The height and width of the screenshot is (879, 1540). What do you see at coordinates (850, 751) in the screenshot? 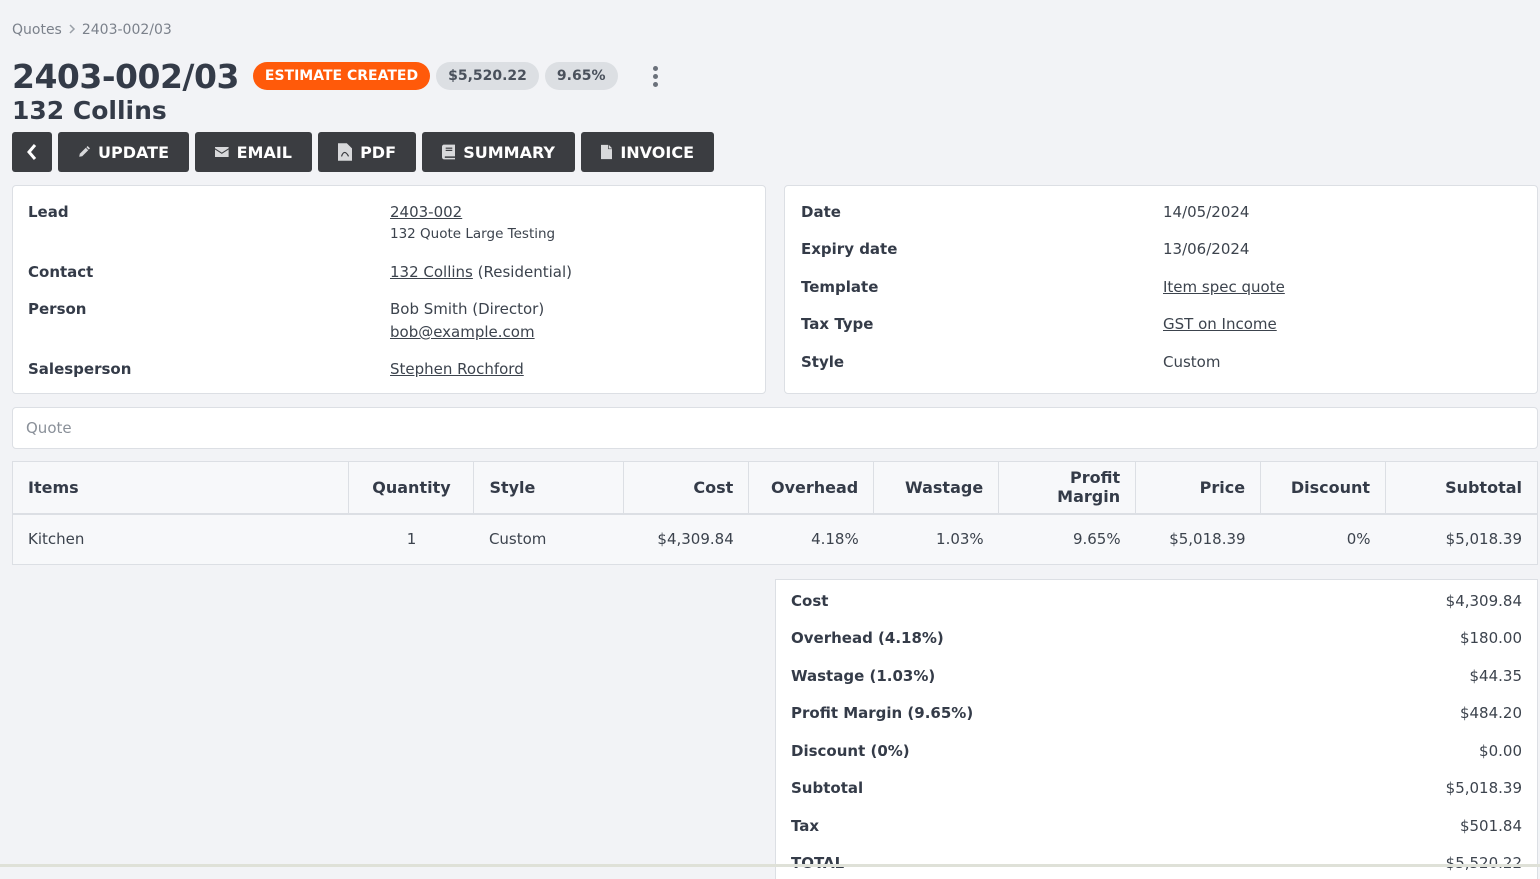
I see `total-label: Discount (0%)` at bounding box center [850, 751].